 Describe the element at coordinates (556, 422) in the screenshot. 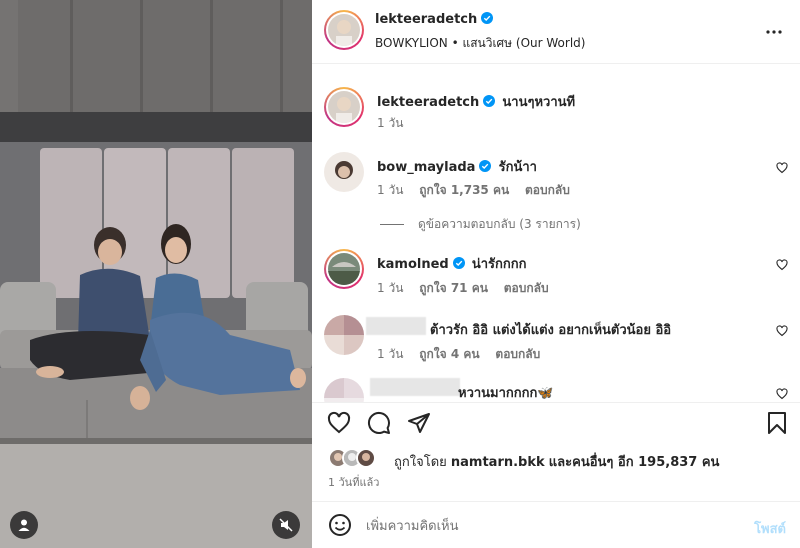

I see `action-bar` at that location.